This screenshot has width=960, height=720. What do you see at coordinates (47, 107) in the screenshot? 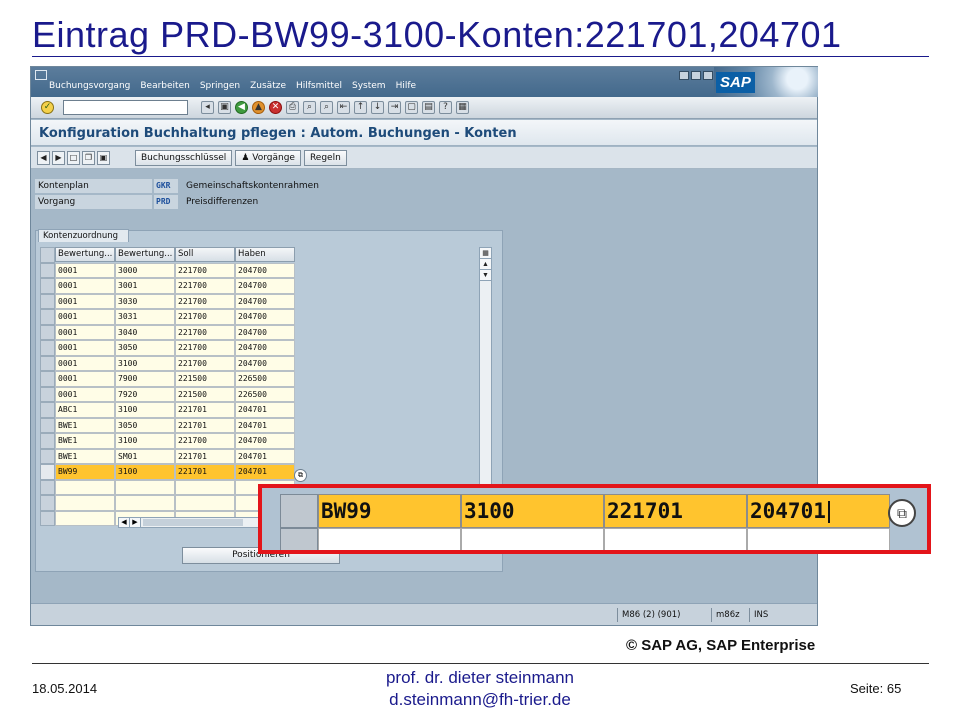
I see `enter-icon: ✓` at bounding box center [47, 107].